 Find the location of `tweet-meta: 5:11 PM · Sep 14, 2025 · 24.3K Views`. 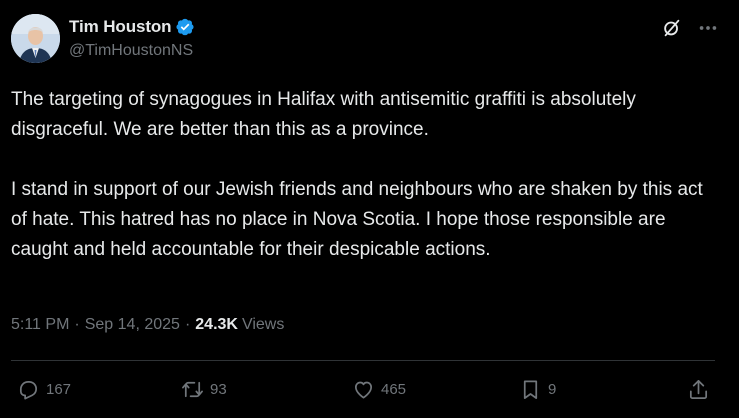

tweet-meta: 5:11 PM · Sep 14, 2025 · 24.3K Views is located at coordinates (147, 325).